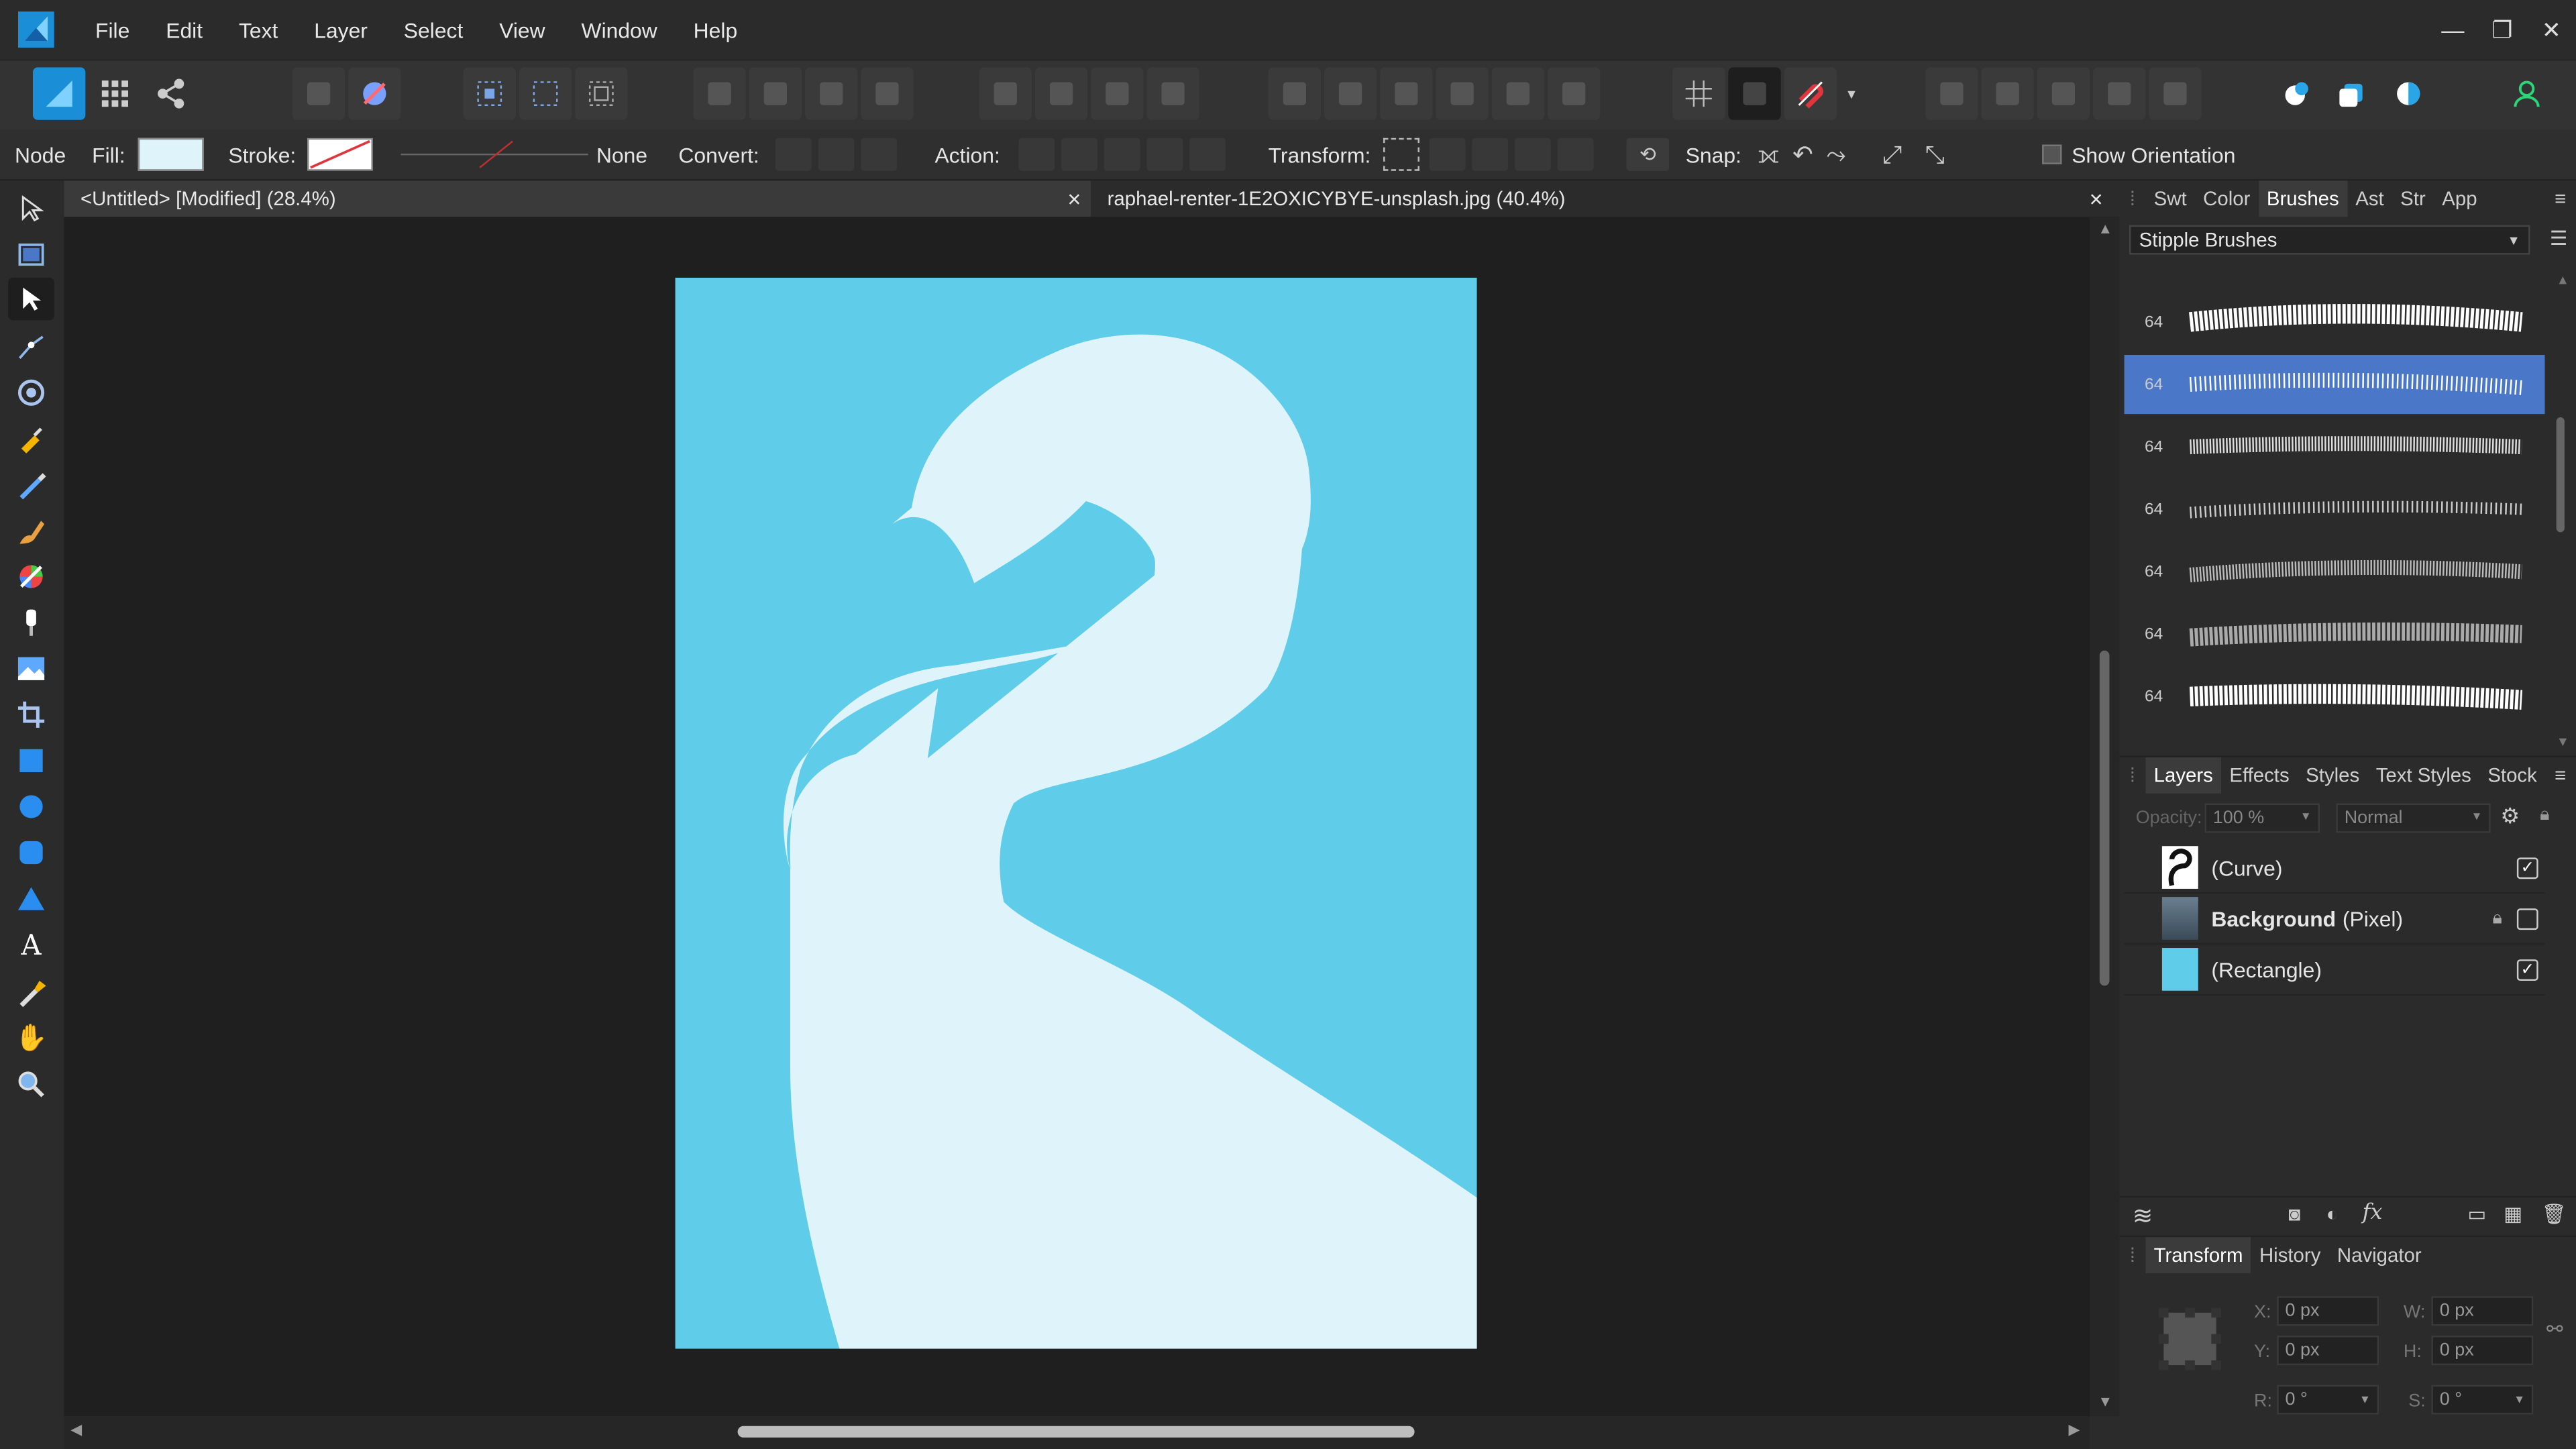 The image size is (2576, 1449). I want to click on tab-history: History, so click(2290, 1255).